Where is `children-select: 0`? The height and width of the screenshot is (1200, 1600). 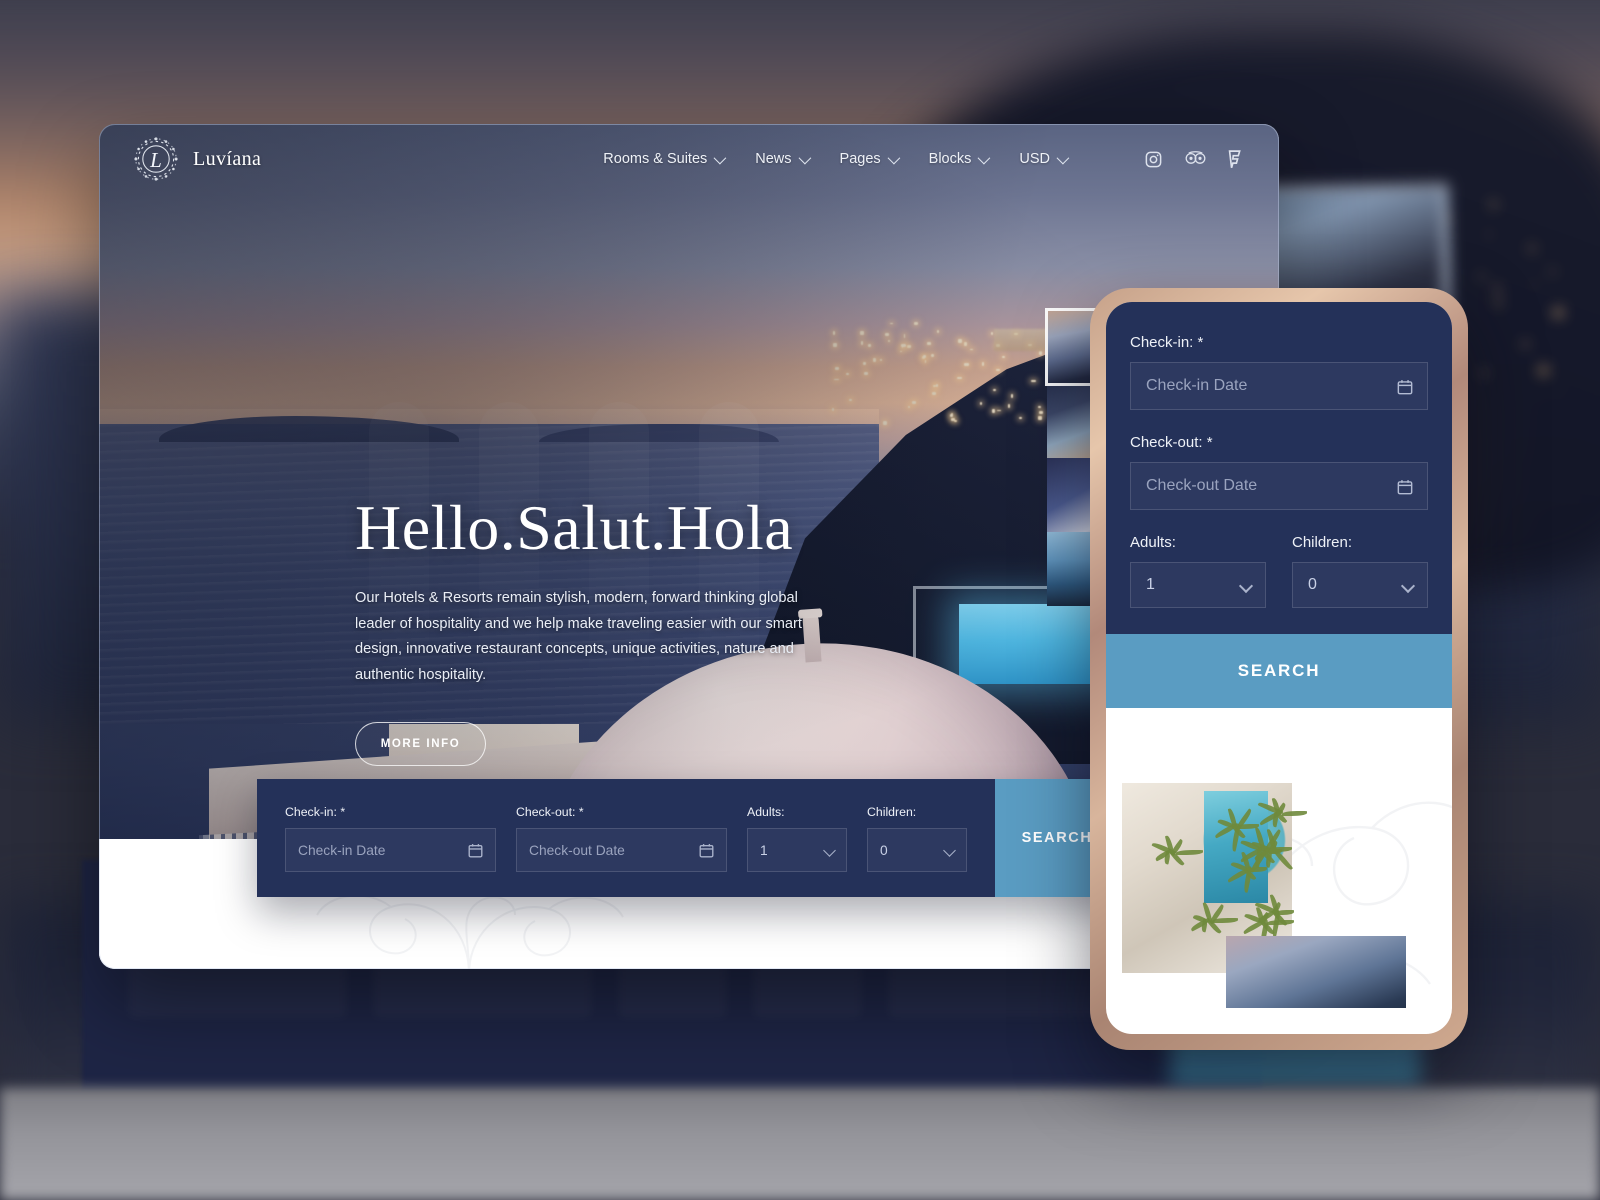
children-select: 0 is located at coordinates (917, 850).